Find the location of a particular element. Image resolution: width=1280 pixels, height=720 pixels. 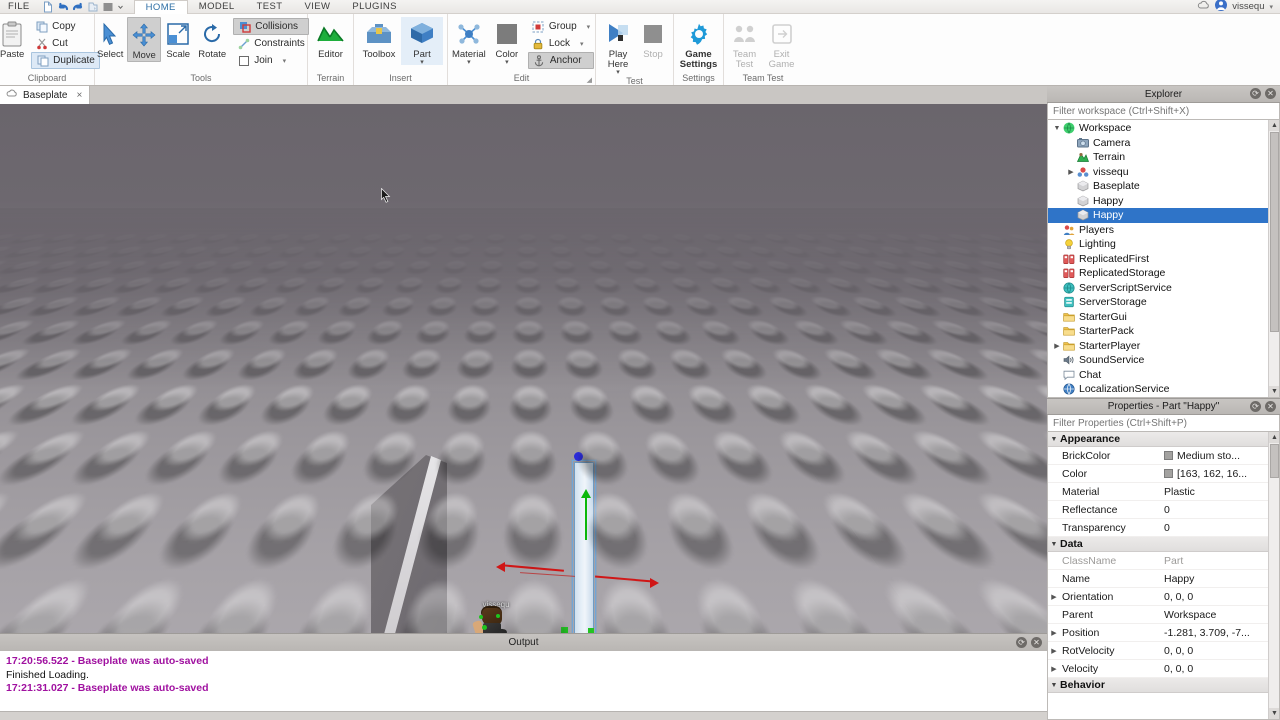

anchor-button: Anchor is located at coordinates (561, 60).